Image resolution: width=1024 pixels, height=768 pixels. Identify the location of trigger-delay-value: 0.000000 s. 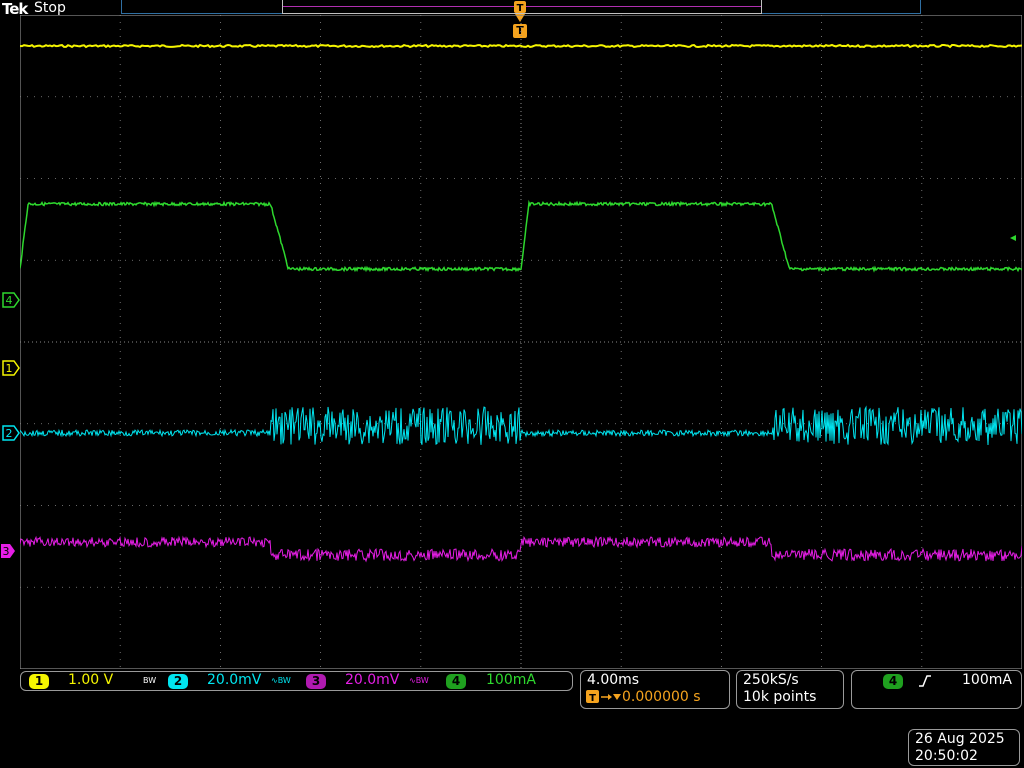
(661, 697).